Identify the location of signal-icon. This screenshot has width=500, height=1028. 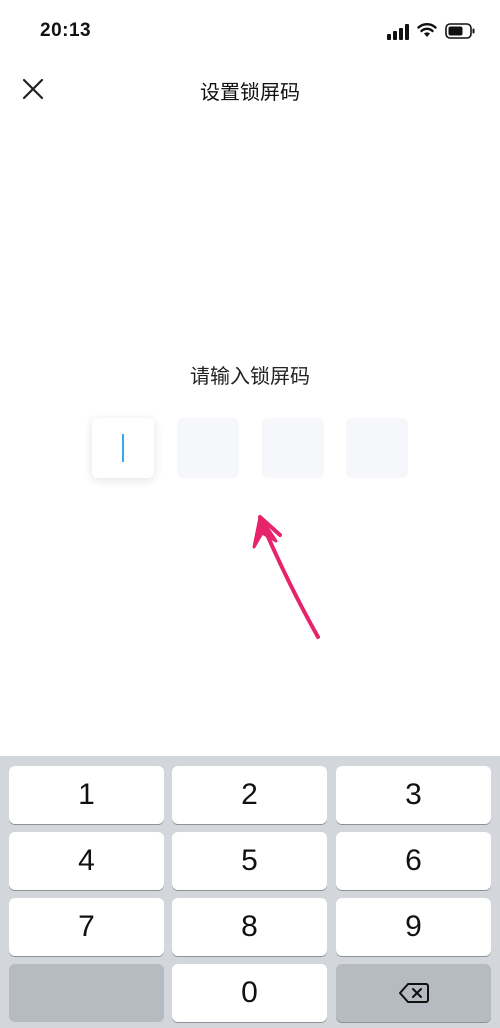
(398, 32).